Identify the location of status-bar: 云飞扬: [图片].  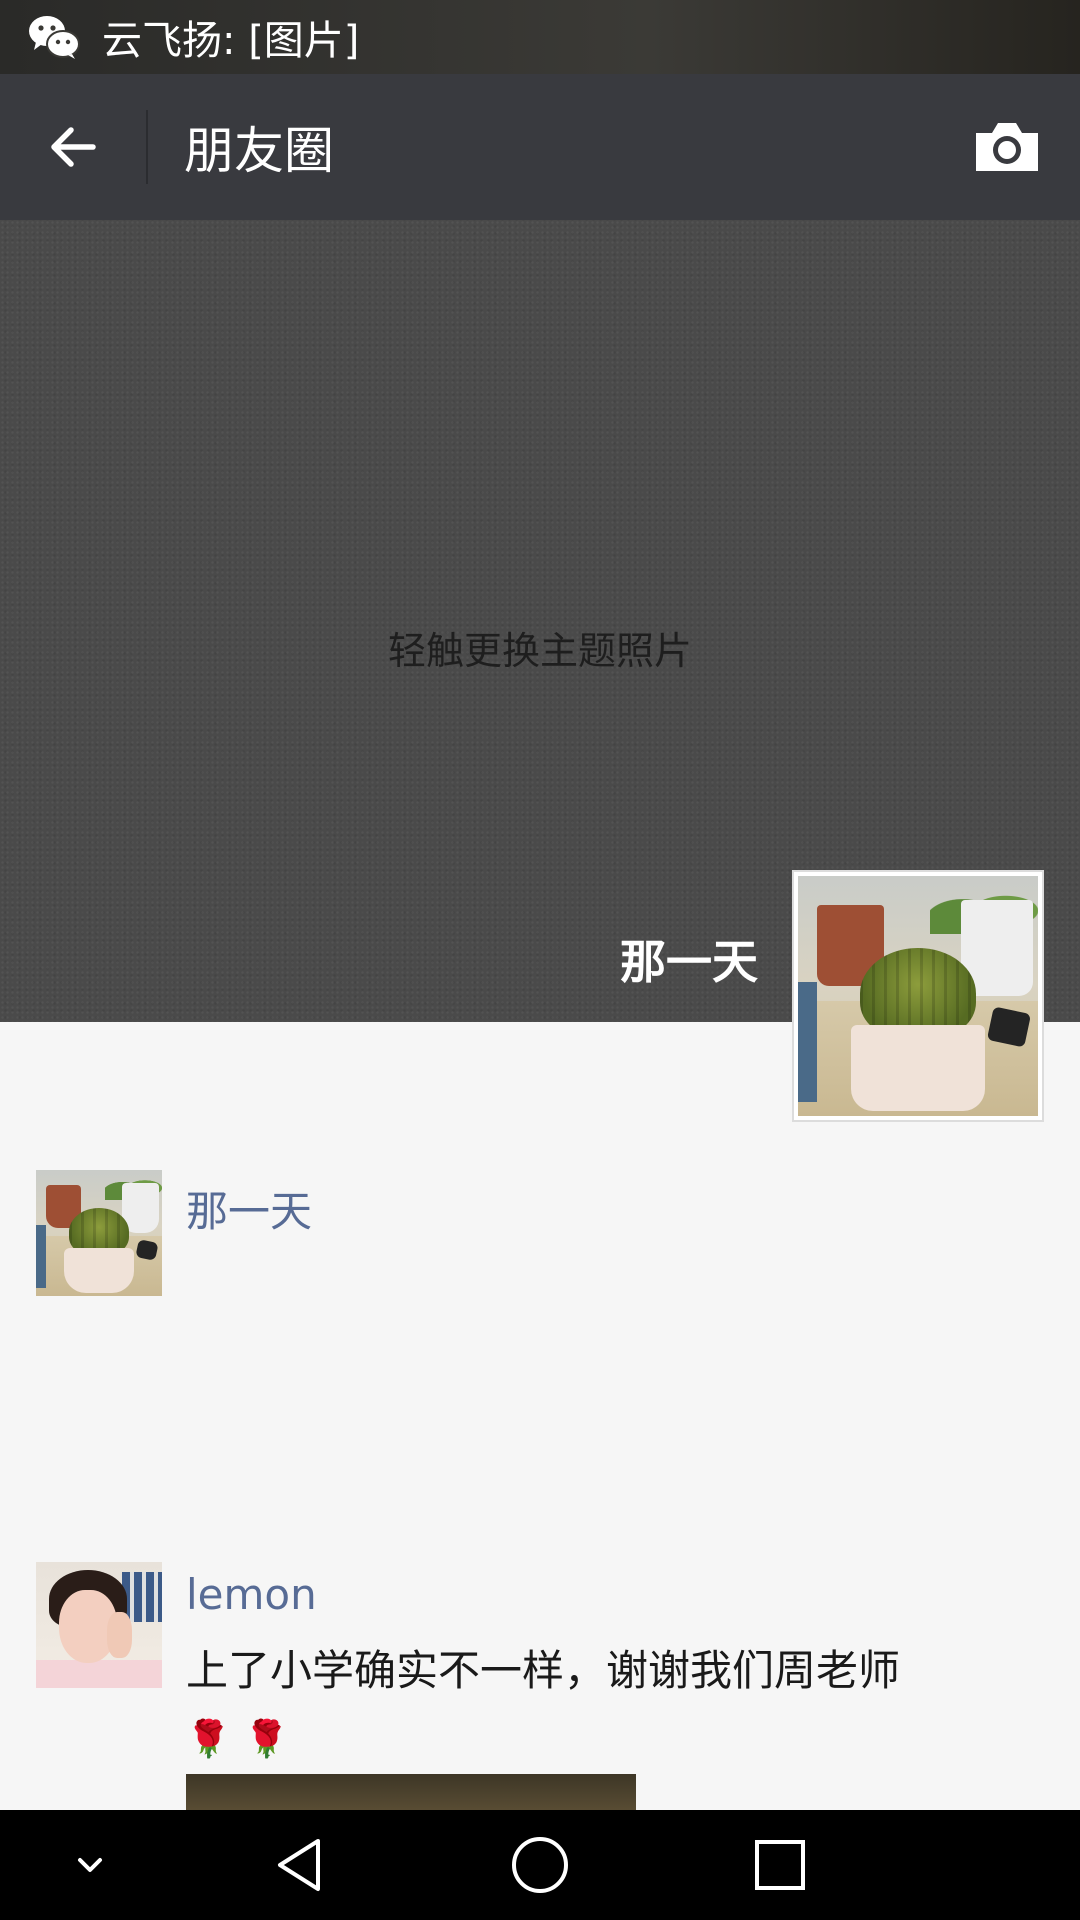
(540, 37).